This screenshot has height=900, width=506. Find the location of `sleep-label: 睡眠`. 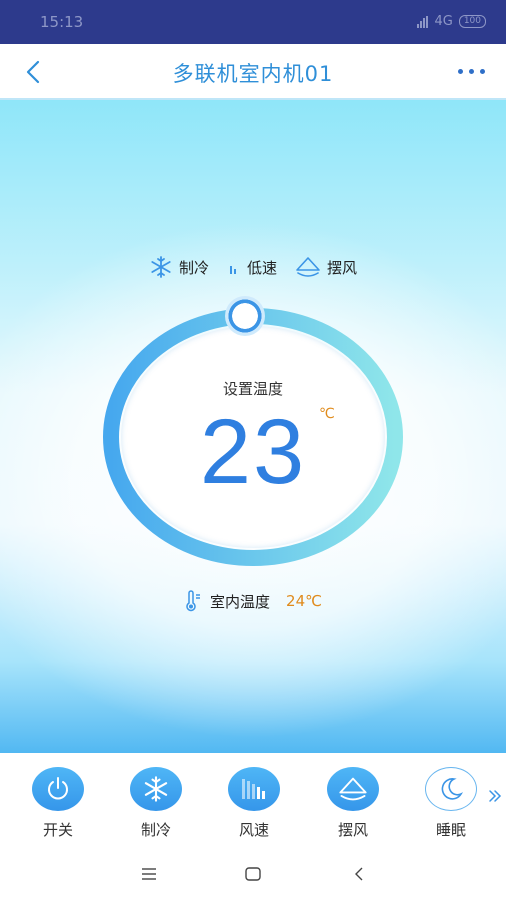

sleep-label: 睡眠 is located at coordinates (450, 830).